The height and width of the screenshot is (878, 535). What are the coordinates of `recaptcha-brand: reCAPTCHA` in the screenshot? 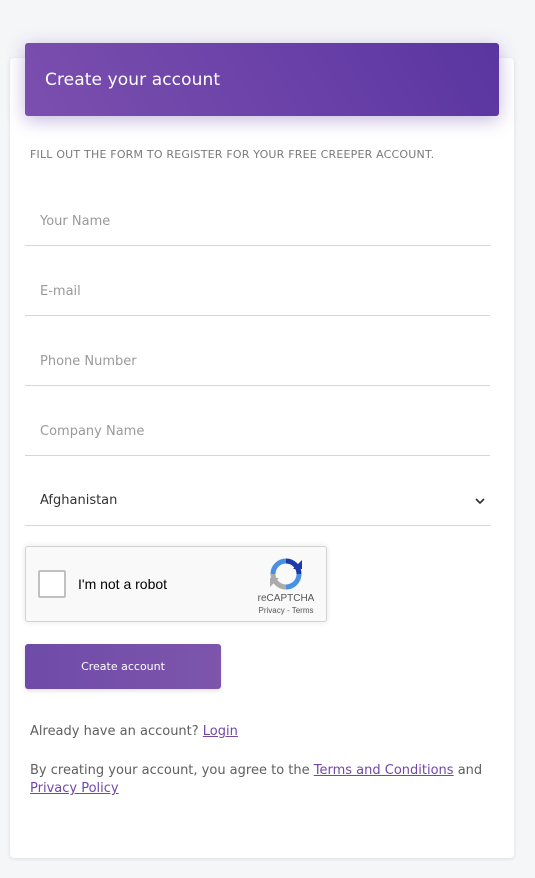 It's located at (286, 598).